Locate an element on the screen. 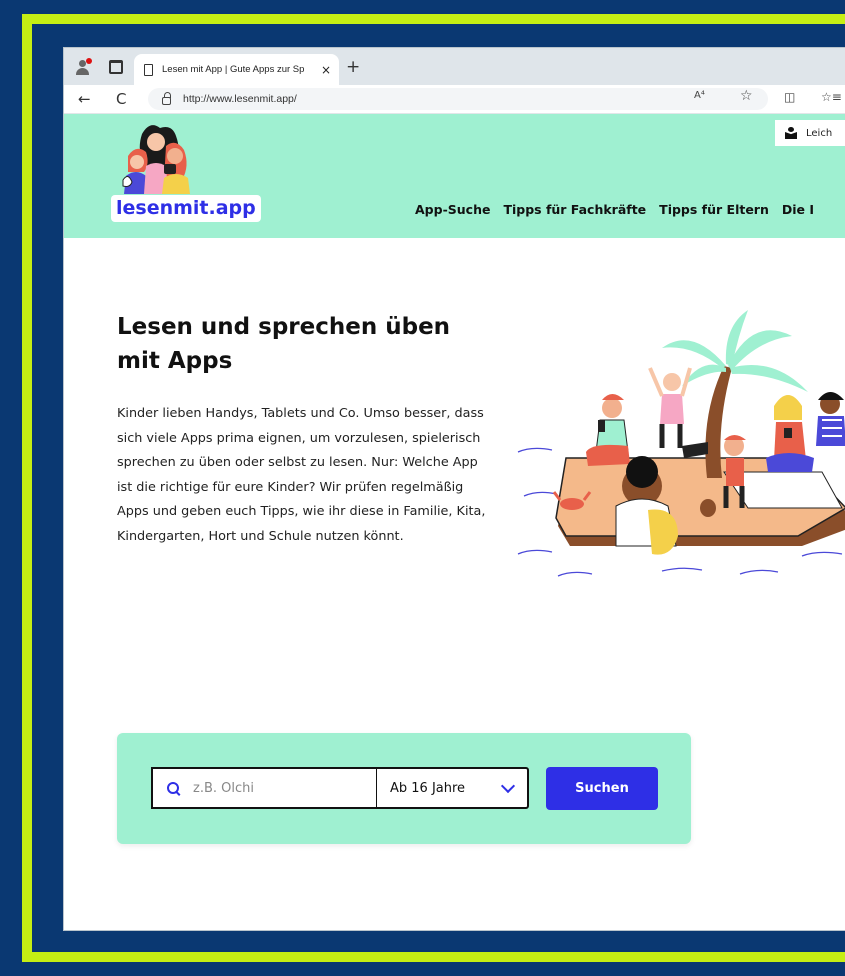  age-select: Ab 16 Jahre is located at coordinates (452, 788).